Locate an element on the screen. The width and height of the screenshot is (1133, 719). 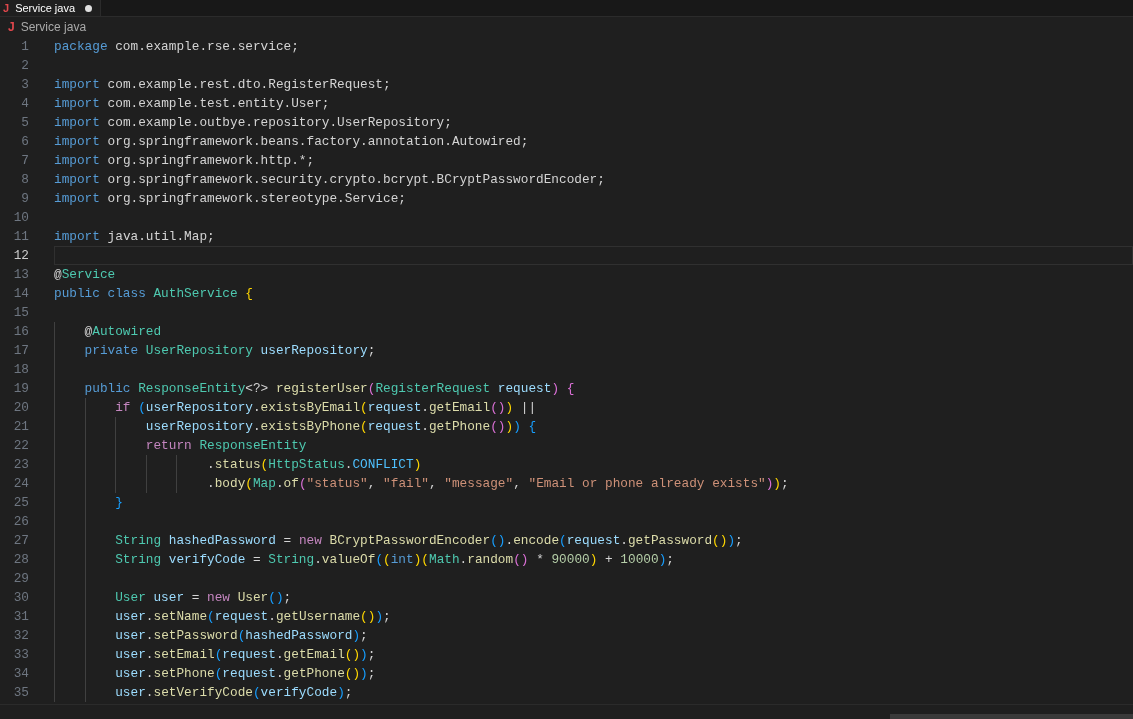
line-number: 17 is located at coordinates (20, 351).